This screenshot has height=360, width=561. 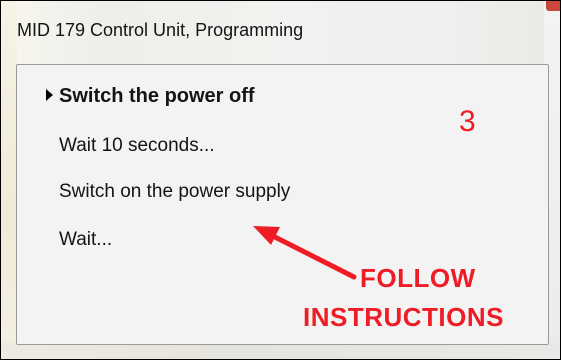 What do you see at coordinates (49, 95) in the screenshot?
I see `triangle-right-icon` at bounding box center [49, 95].